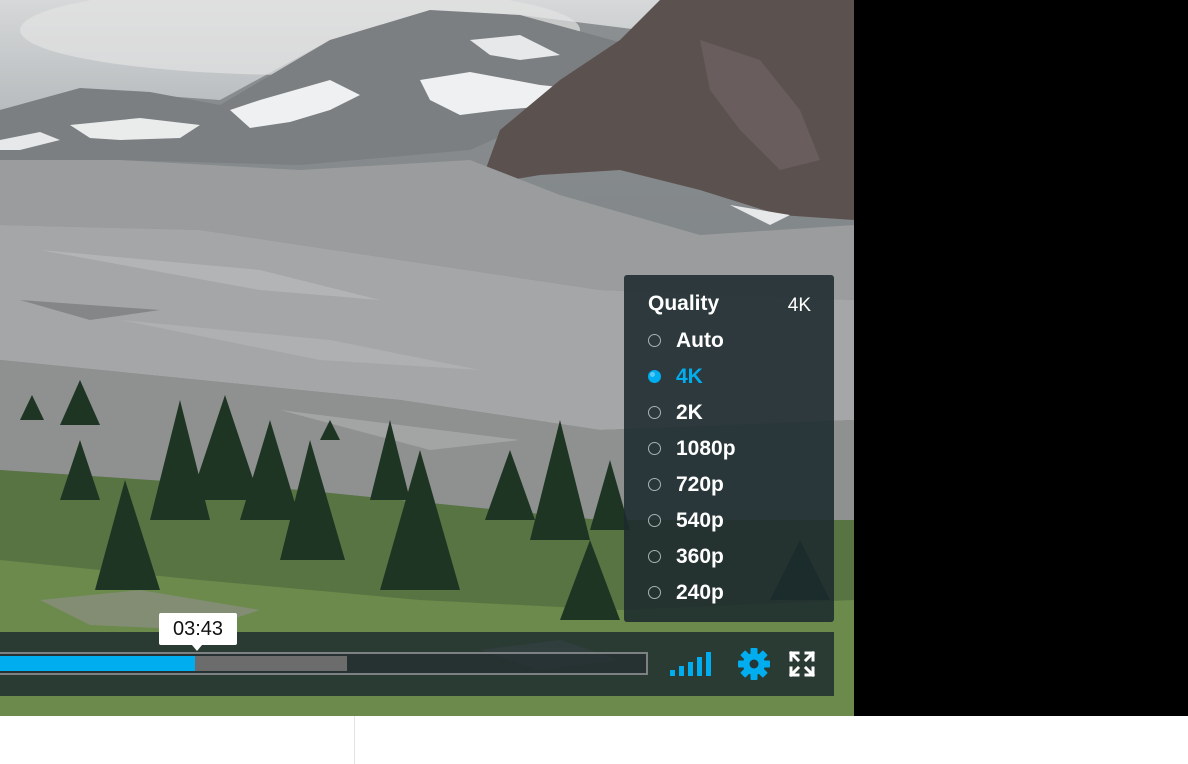  I want to click on fullscreen-icon, so click(802, 664).